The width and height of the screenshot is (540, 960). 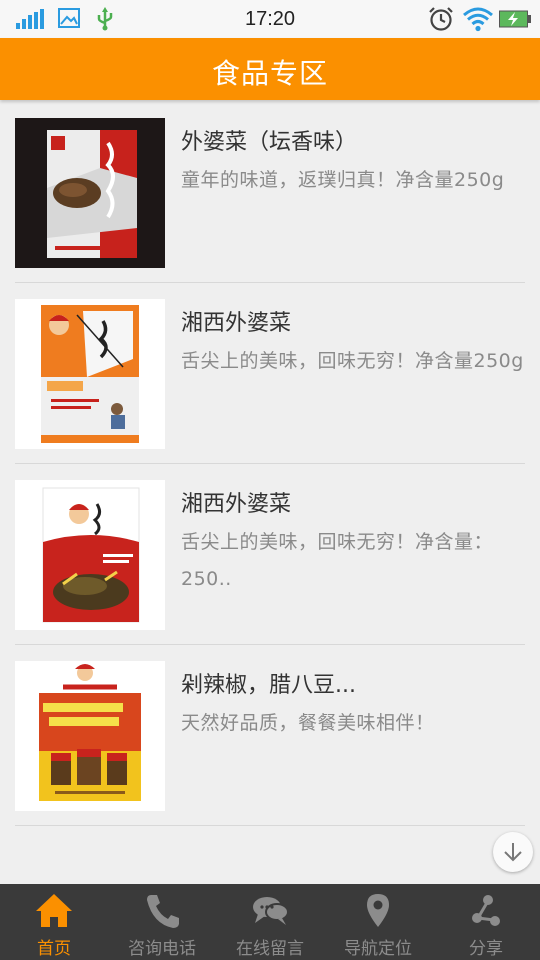 What do you see at coordinates (269, 73) in the screenshot?
I see `page-title: 食品专区` at bounding box center [269, 73].